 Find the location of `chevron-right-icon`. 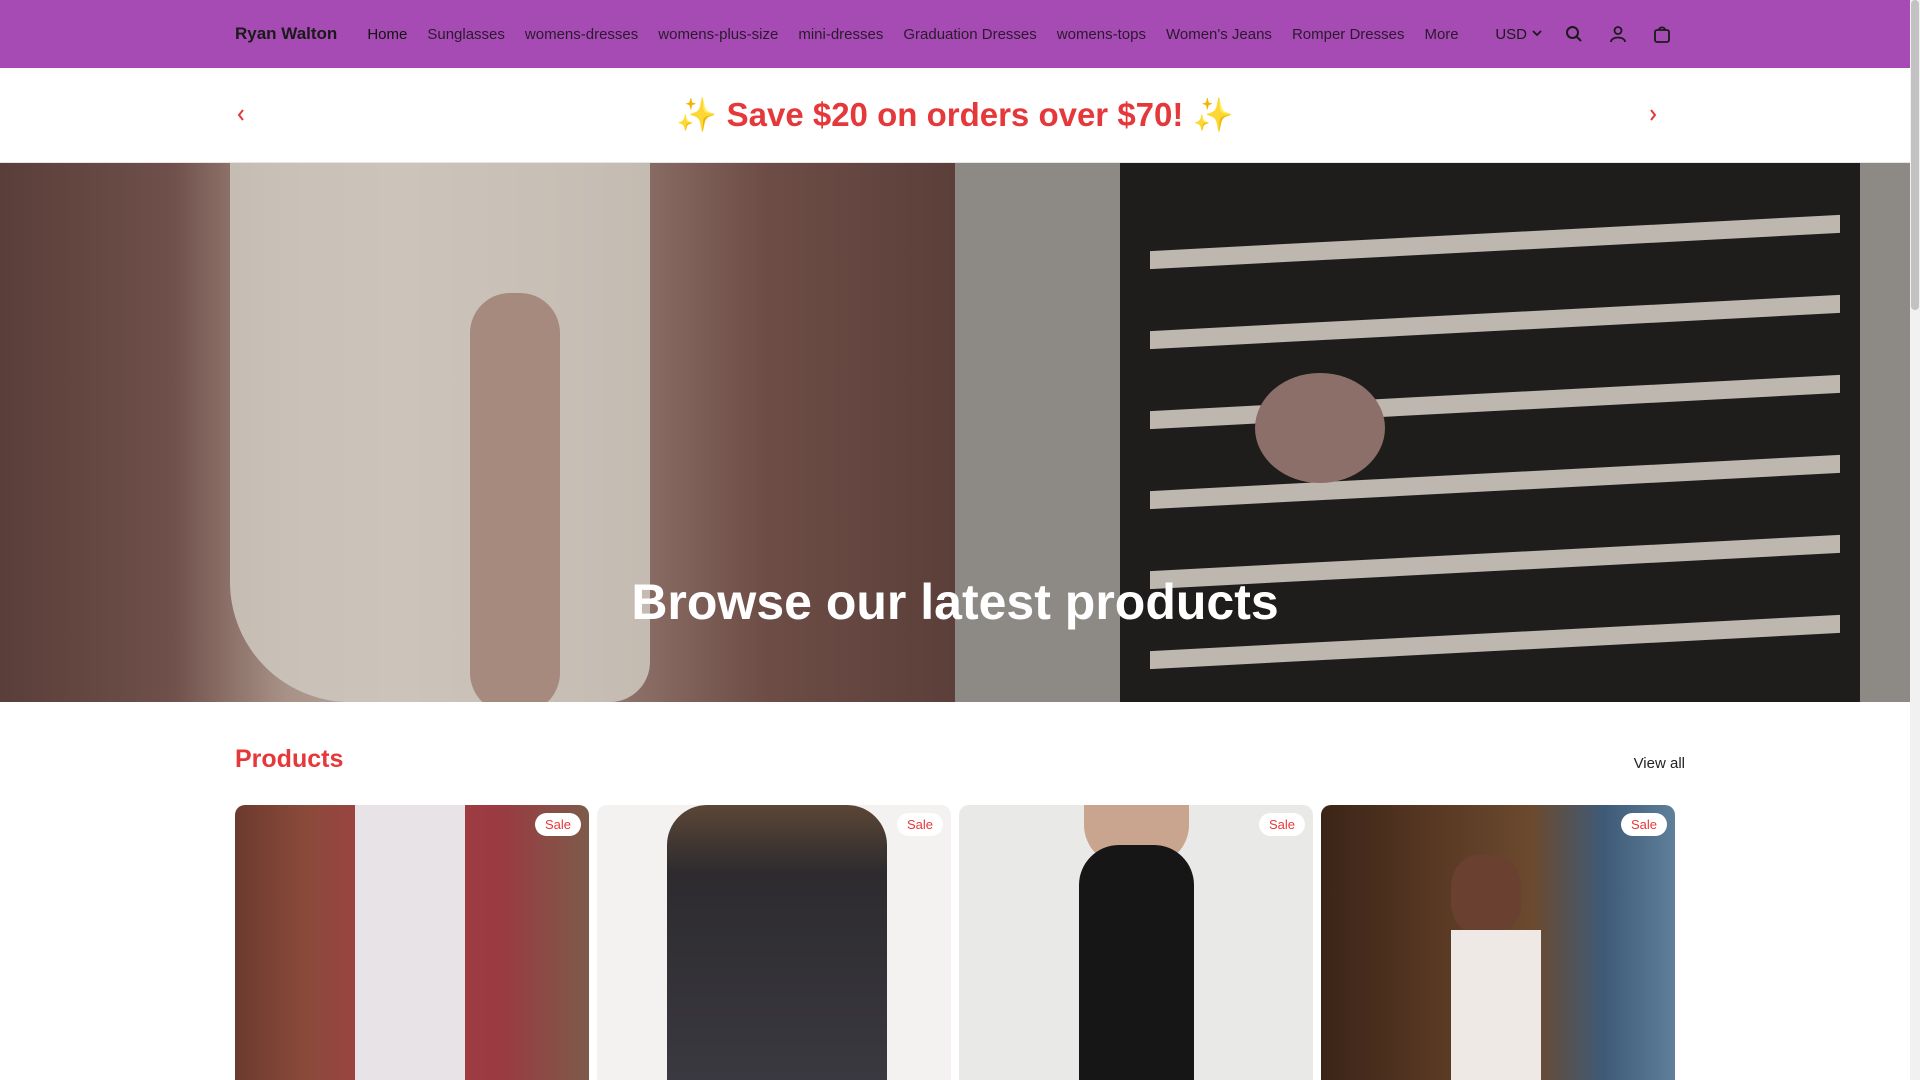

chevron-right-icon is located at coordinates (1653, 115).